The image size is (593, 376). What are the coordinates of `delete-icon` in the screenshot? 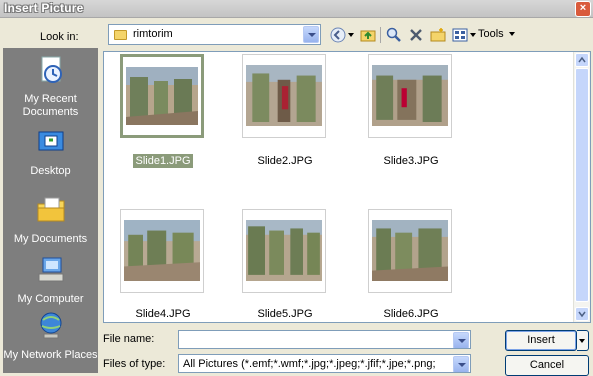 It's located at (416, 35).